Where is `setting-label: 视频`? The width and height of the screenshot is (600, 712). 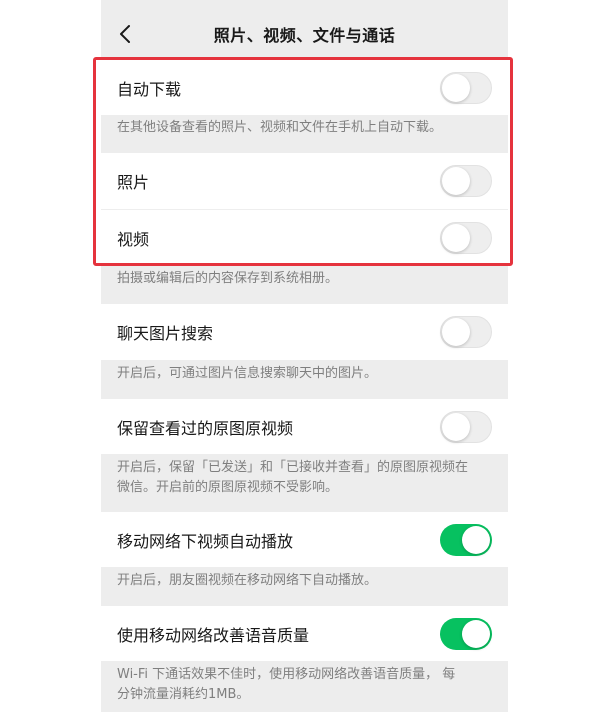 setting-label: 视频 is located at coordinates (133, 239).